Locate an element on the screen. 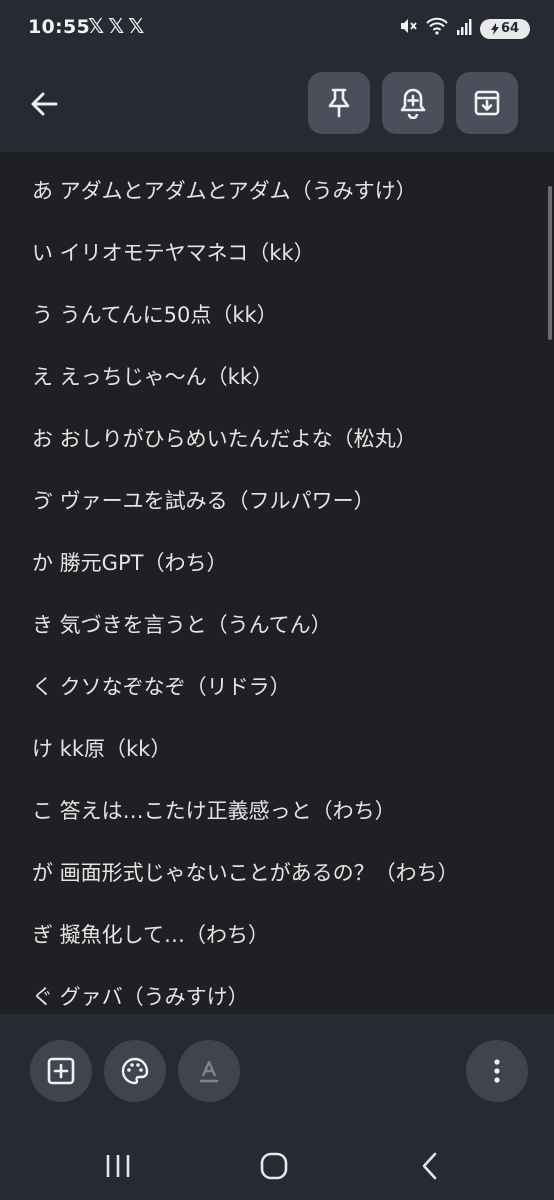  home-icon is located at coordinates (274, 1166).